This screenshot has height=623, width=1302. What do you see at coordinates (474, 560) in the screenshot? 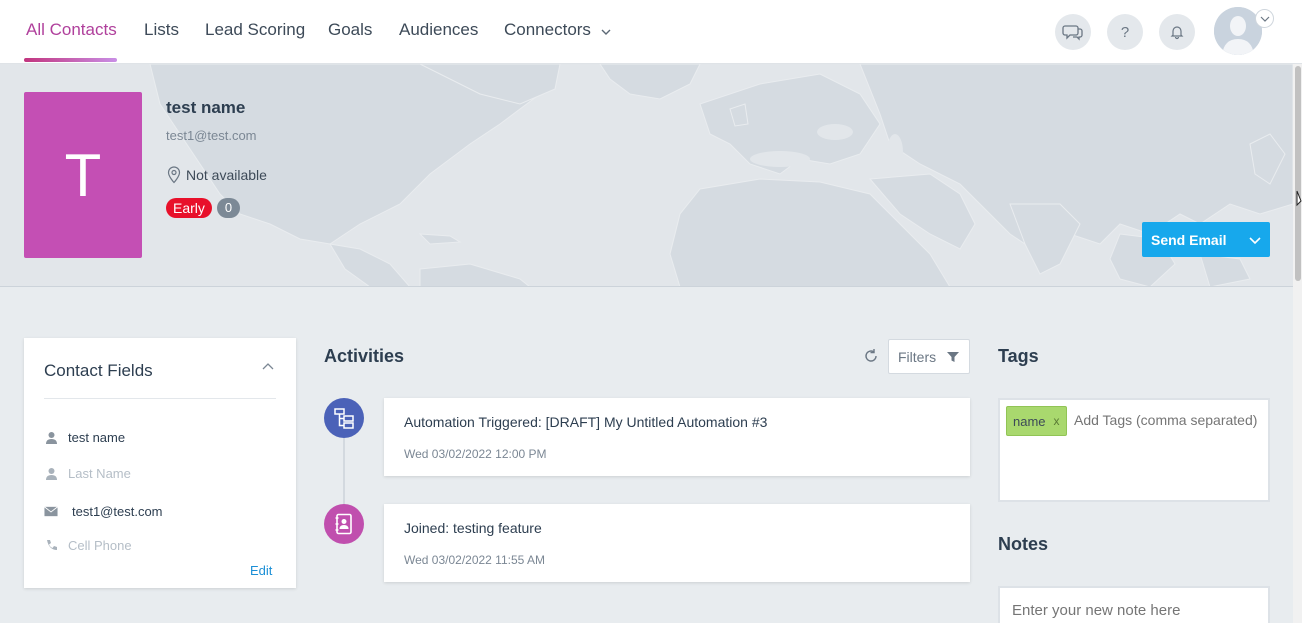
I see `activity-date: Wed 03/02/2022 11:55 AM` at bounding box center [474, 560].